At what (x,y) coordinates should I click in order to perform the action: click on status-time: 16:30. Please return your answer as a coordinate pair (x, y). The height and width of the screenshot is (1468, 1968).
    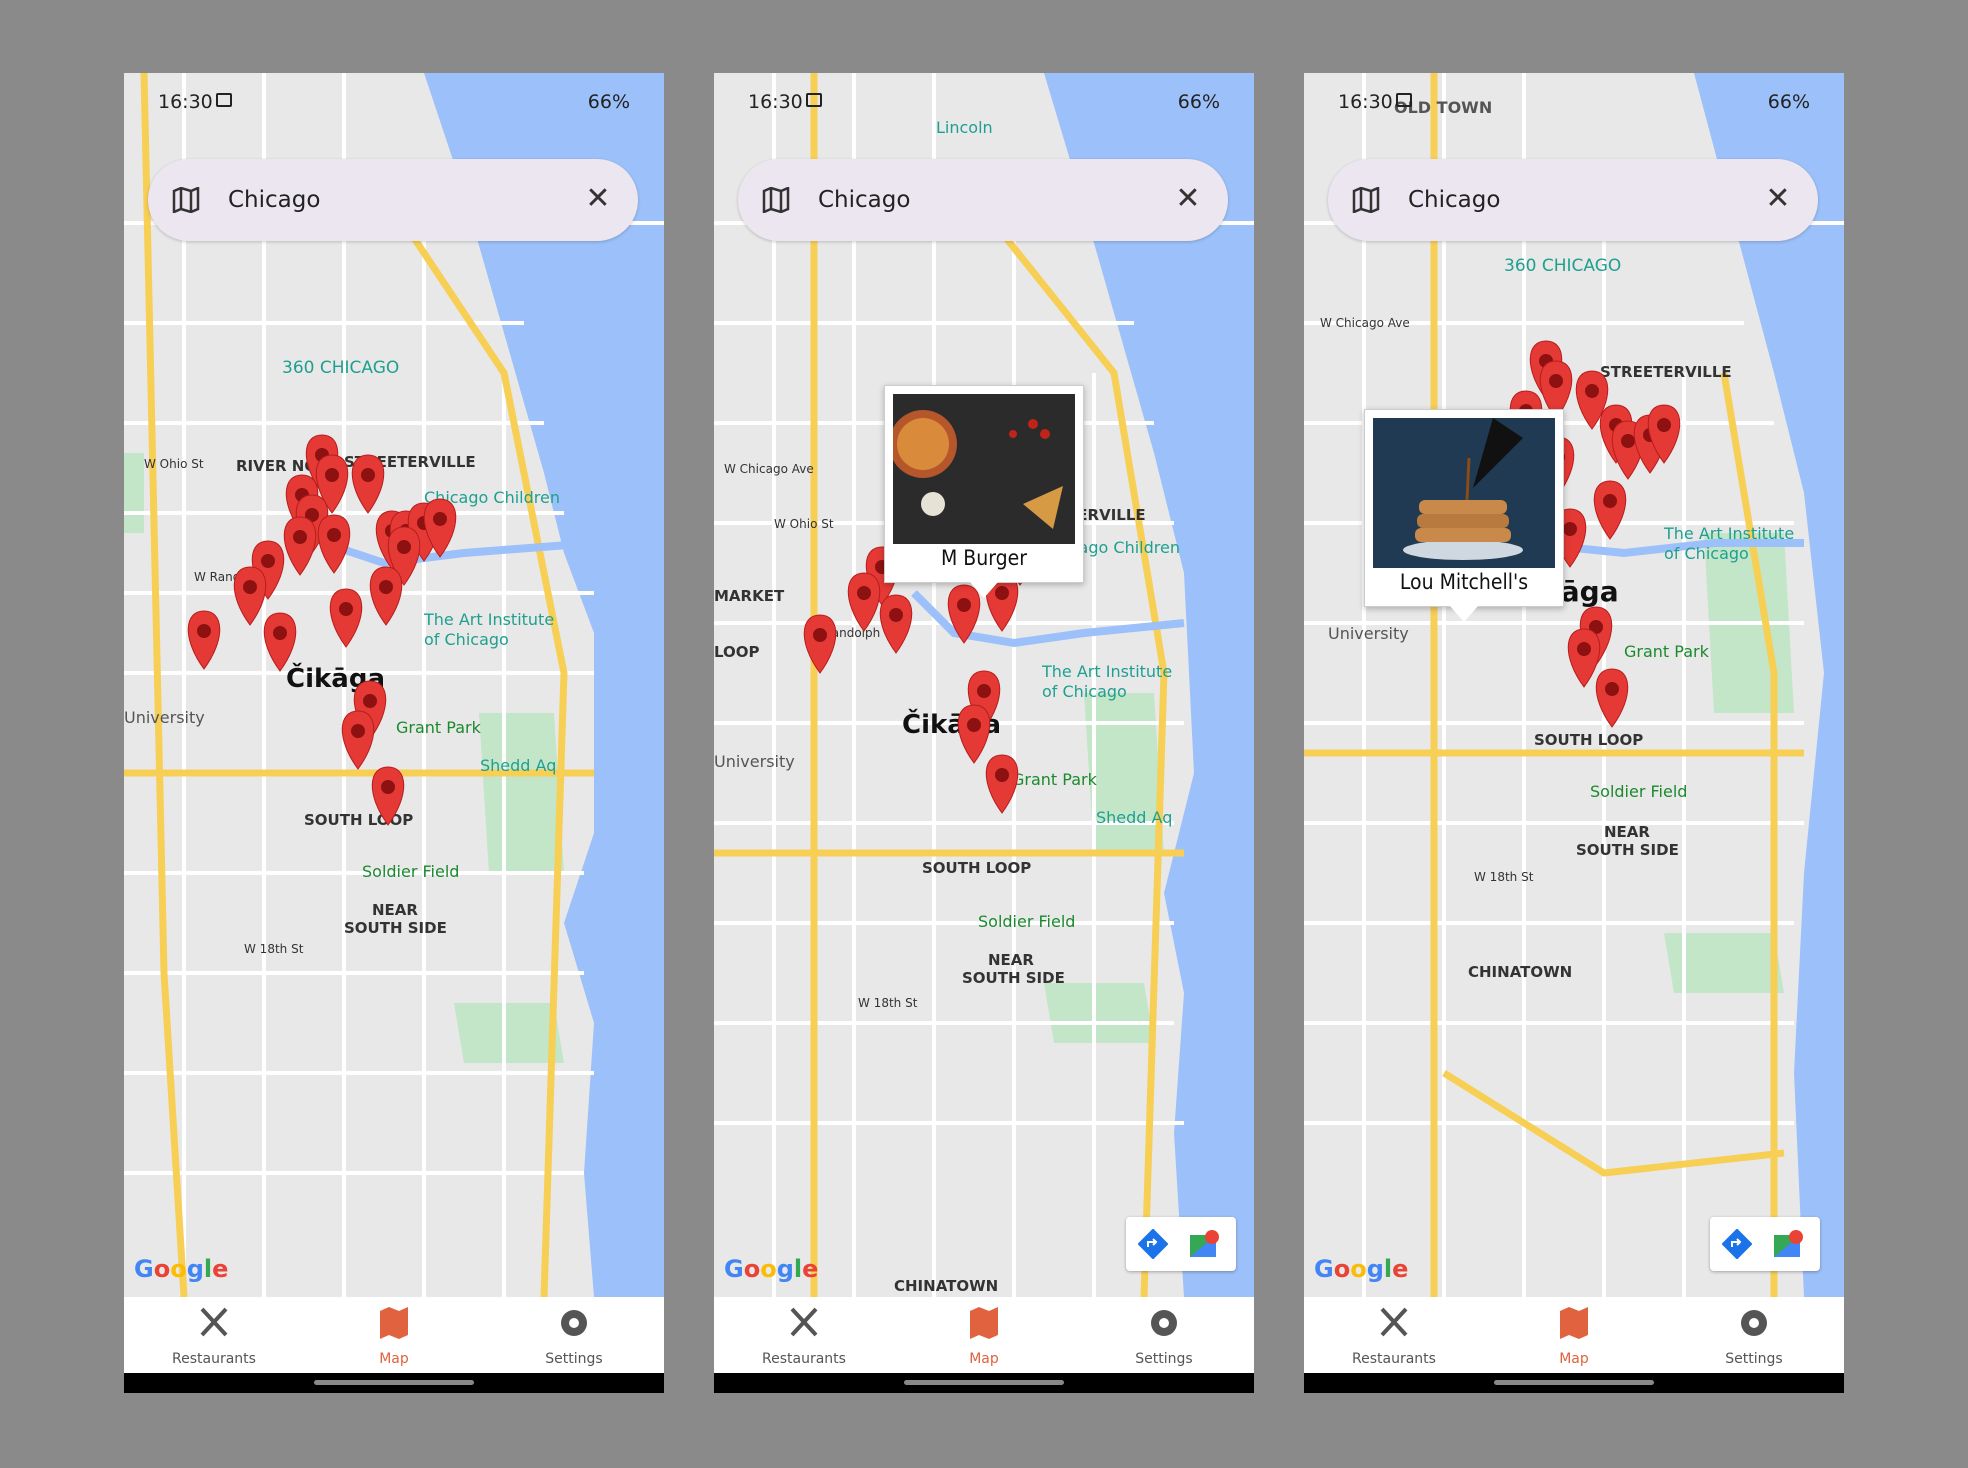
    Looking at the image, I should click on (1365, 102).